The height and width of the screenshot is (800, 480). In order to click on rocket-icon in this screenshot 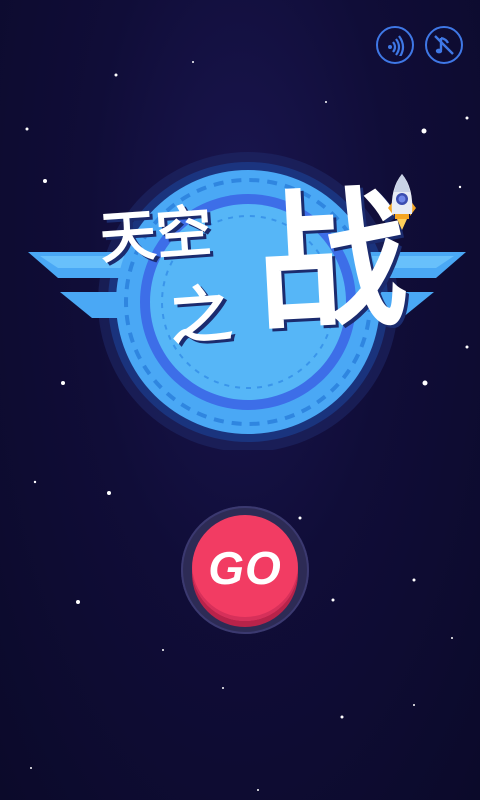, I will do `click(402, 202)`.